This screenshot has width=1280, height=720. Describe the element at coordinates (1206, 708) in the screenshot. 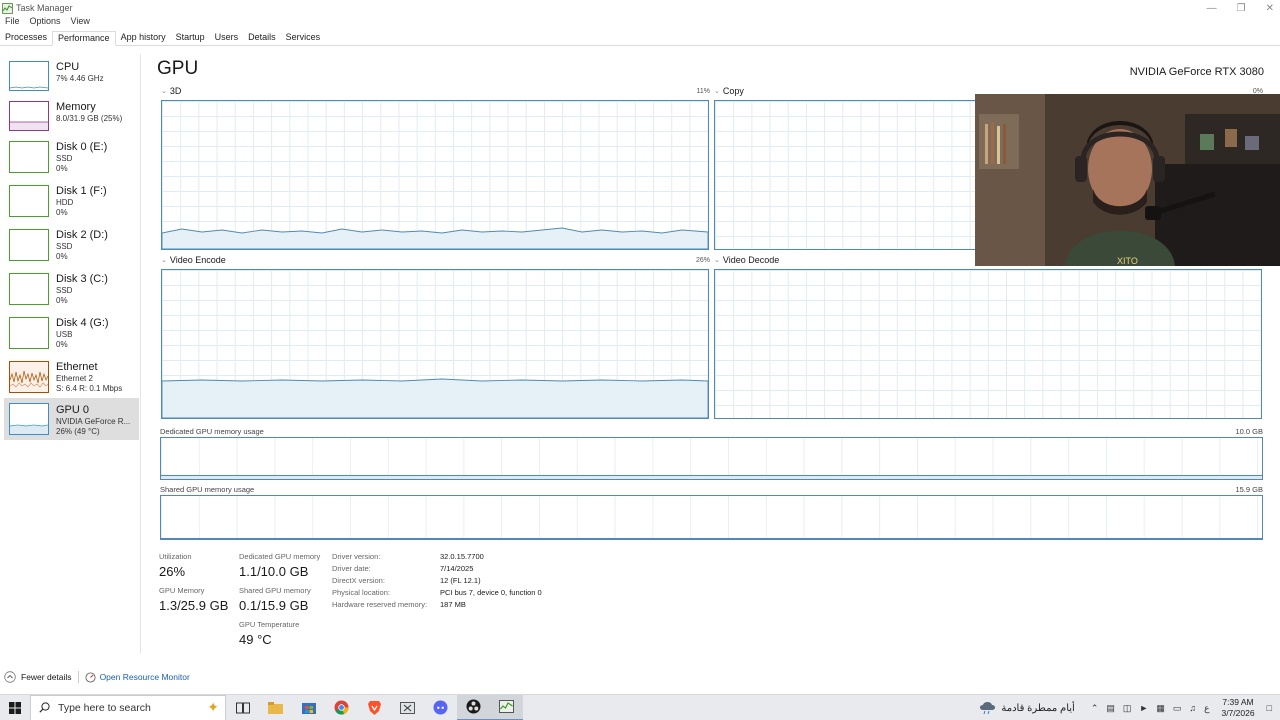

I see `input-language-indicator: ع` at that location.